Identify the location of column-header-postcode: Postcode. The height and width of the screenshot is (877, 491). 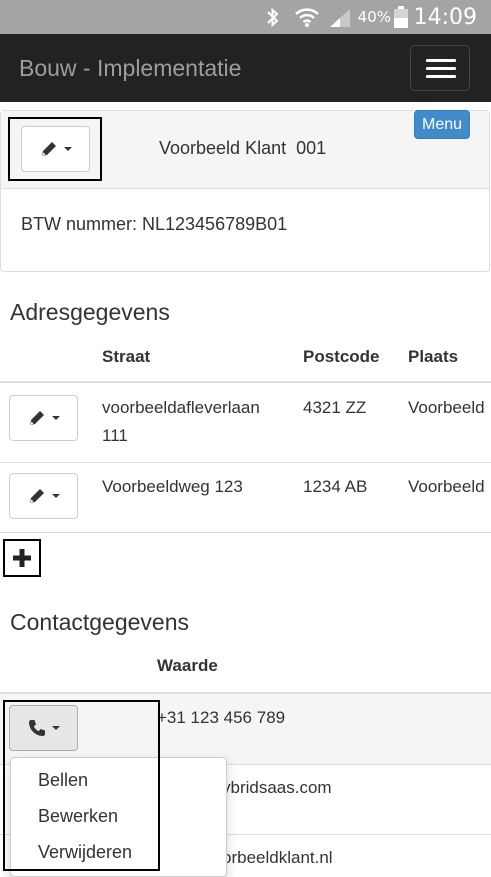
(341, 356).